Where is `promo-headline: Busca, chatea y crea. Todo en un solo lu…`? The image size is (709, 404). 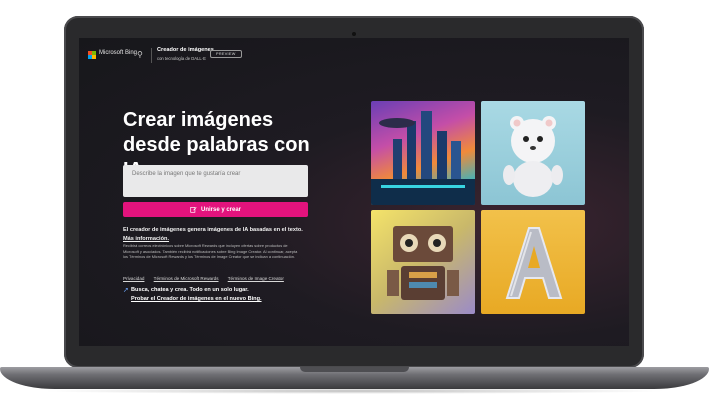 promo-headline: Busca, chatea y crea. Todo en un solo lu… is located at coordinates (190, 290).